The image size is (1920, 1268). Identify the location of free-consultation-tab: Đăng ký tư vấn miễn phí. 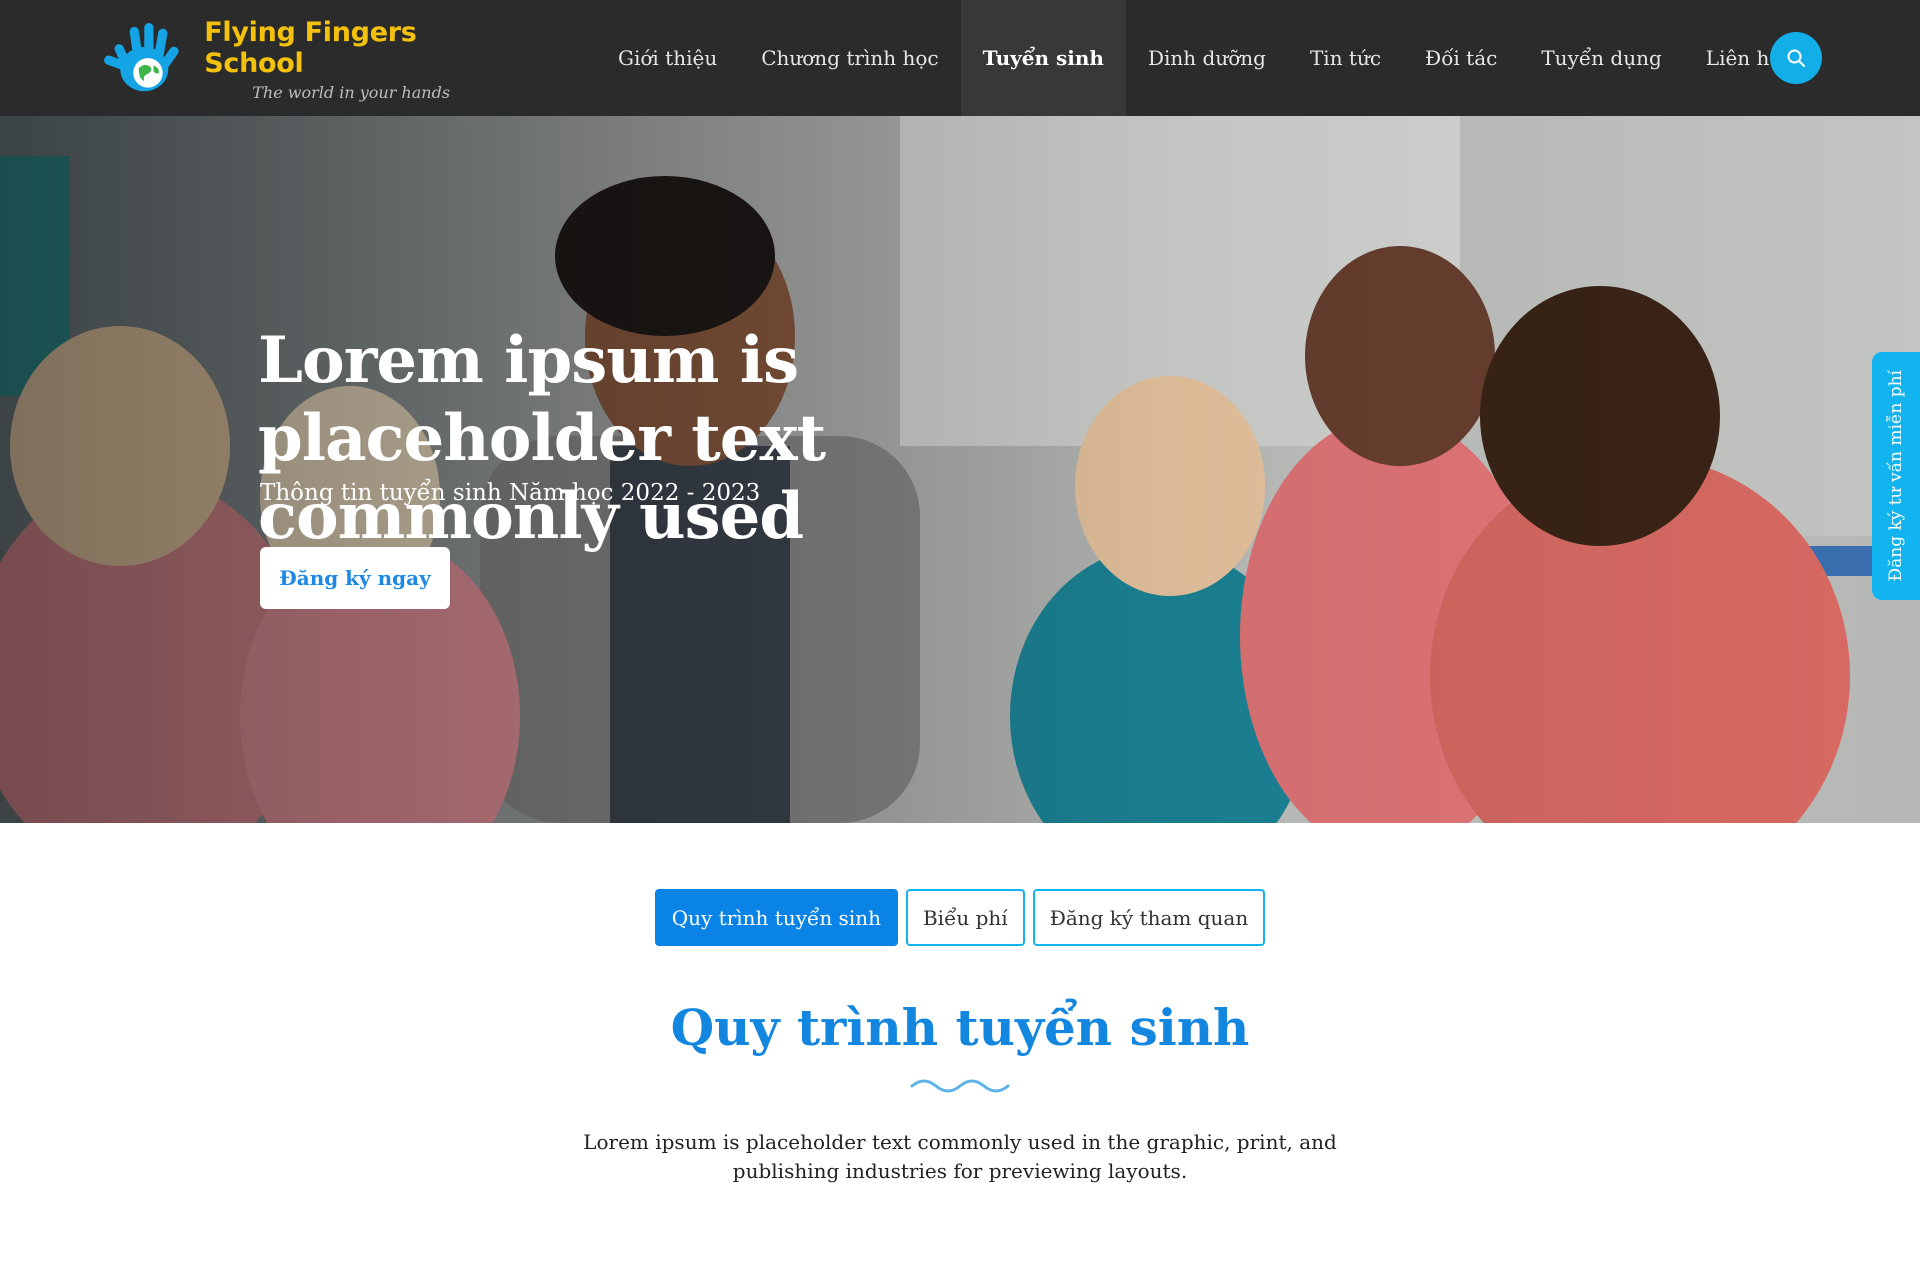
(1896, 476).